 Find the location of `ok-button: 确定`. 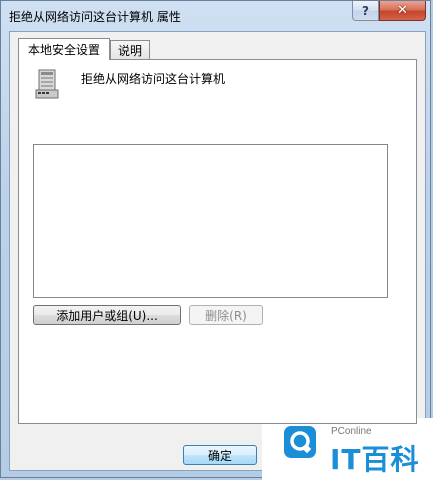

ok-button: 确定 is located at coordinates (220, 455).